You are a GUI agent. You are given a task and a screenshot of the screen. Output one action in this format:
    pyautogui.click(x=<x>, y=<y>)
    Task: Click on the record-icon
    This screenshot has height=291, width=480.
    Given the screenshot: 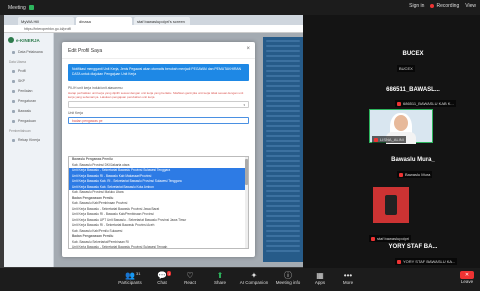 What is the action you would take?
    pyautogui.click(x=432, y=6)
    